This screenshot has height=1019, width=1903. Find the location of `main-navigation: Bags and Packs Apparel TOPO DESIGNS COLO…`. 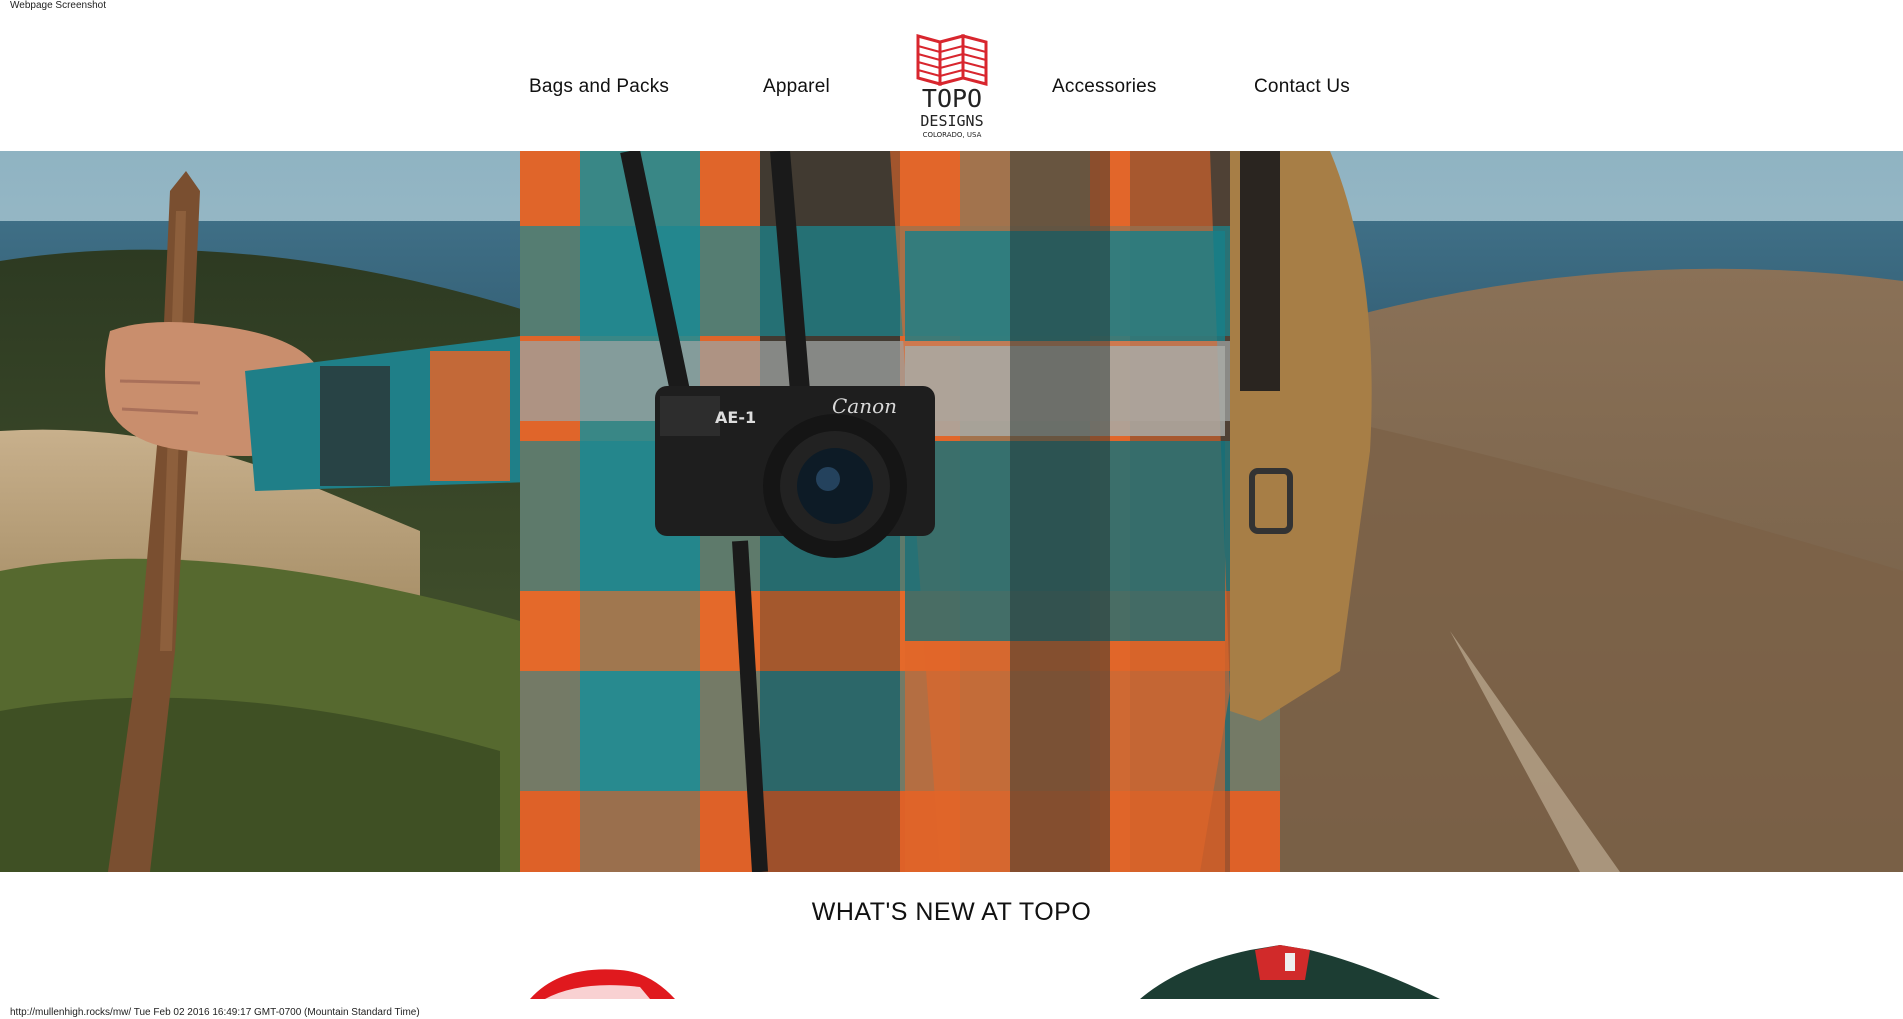

main-navigation: Bags and Packs Apparel TOPO DESIGNS COLO… is located at coordinates (951, 75).